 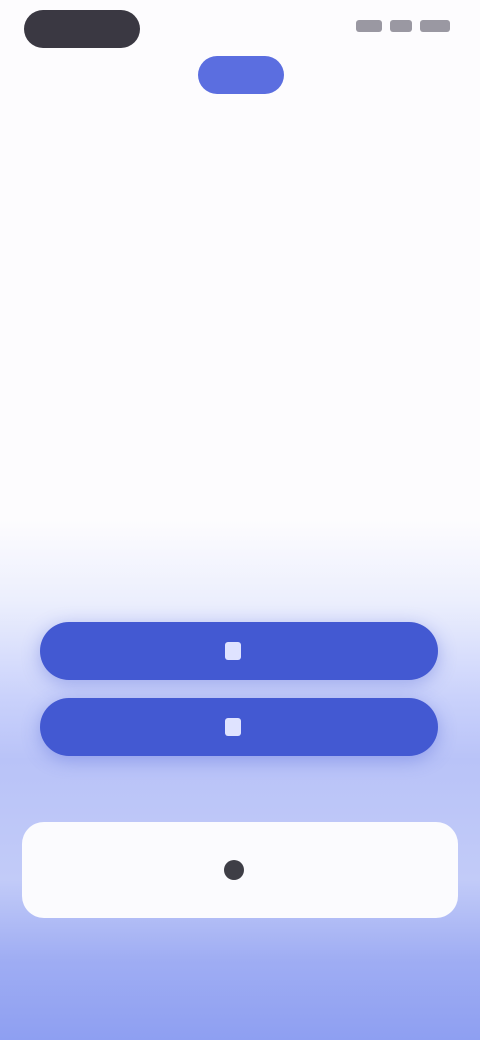 I want to click on status-bar, so click(x=240, y=30).